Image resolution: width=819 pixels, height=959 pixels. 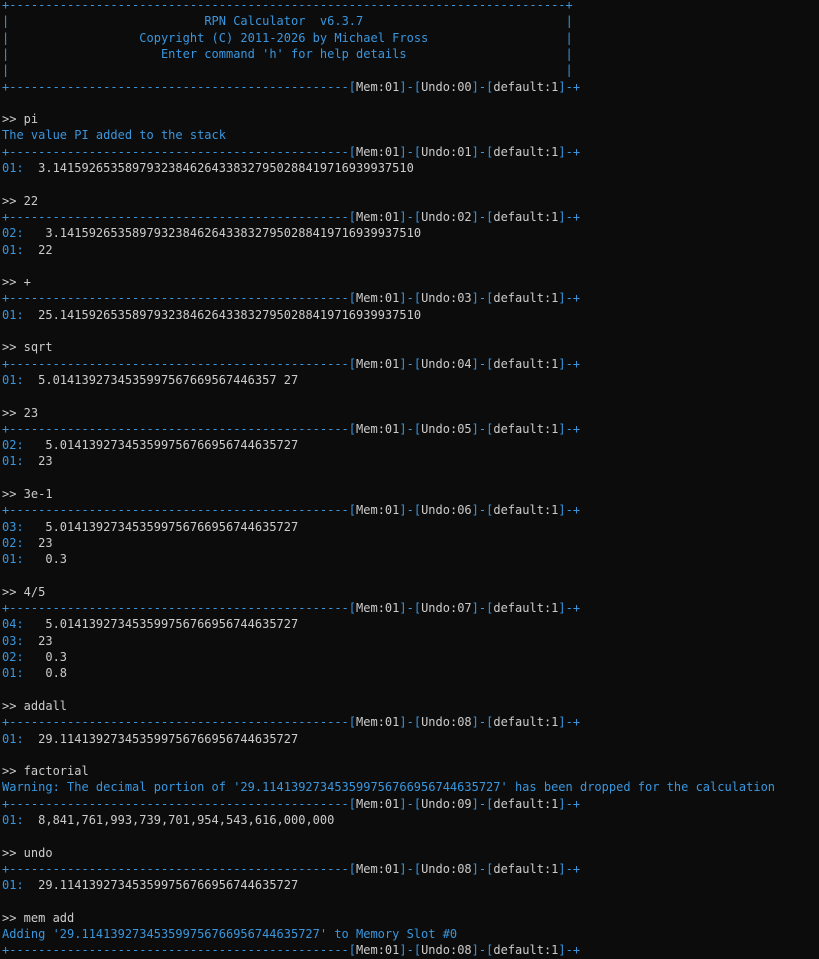 I want to click on undo-count: 00, so click(x=464, y=86).